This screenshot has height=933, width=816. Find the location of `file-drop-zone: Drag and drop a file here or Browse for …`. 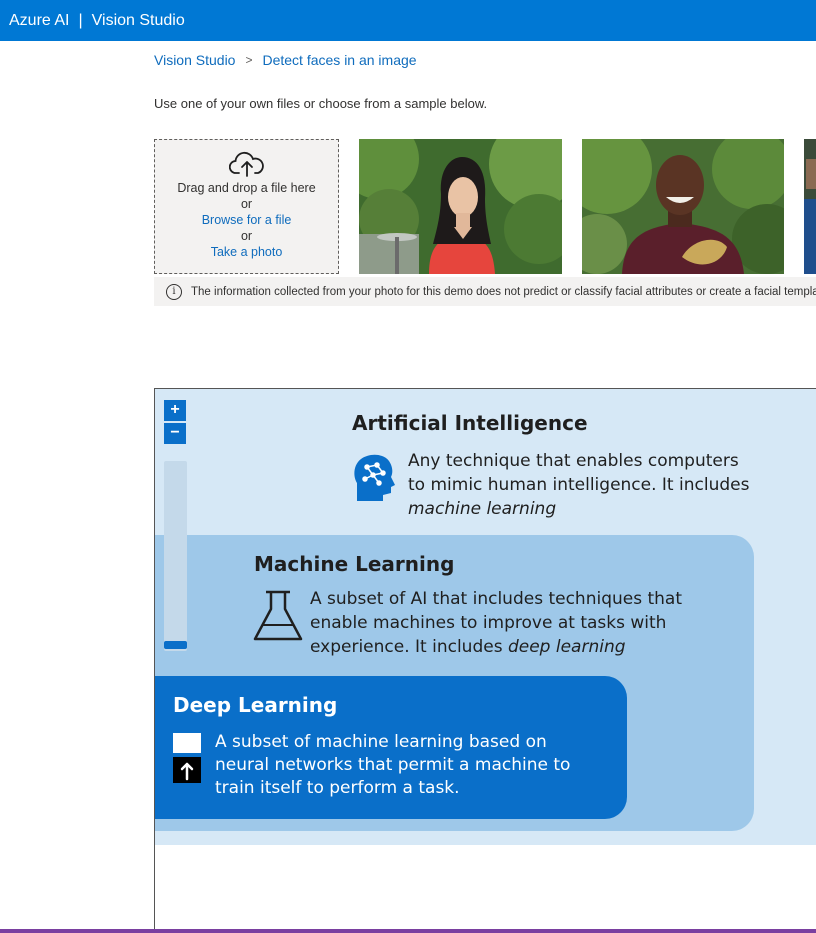

file-drop-zone: Drag and drop a file here or Browse for … is located at coordinates (246, 206).